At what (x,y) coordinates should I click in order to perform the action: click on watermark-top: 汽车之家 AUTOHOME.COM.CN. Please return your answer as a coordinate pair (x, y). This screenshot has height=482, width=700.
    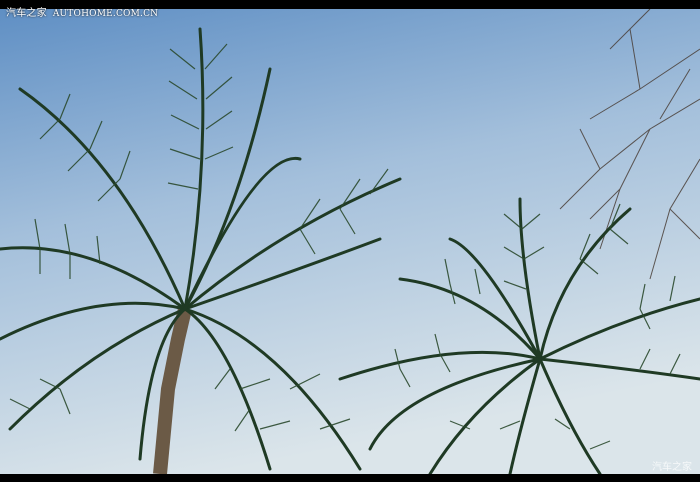
    Looking at the image, I should click on (82, 11).